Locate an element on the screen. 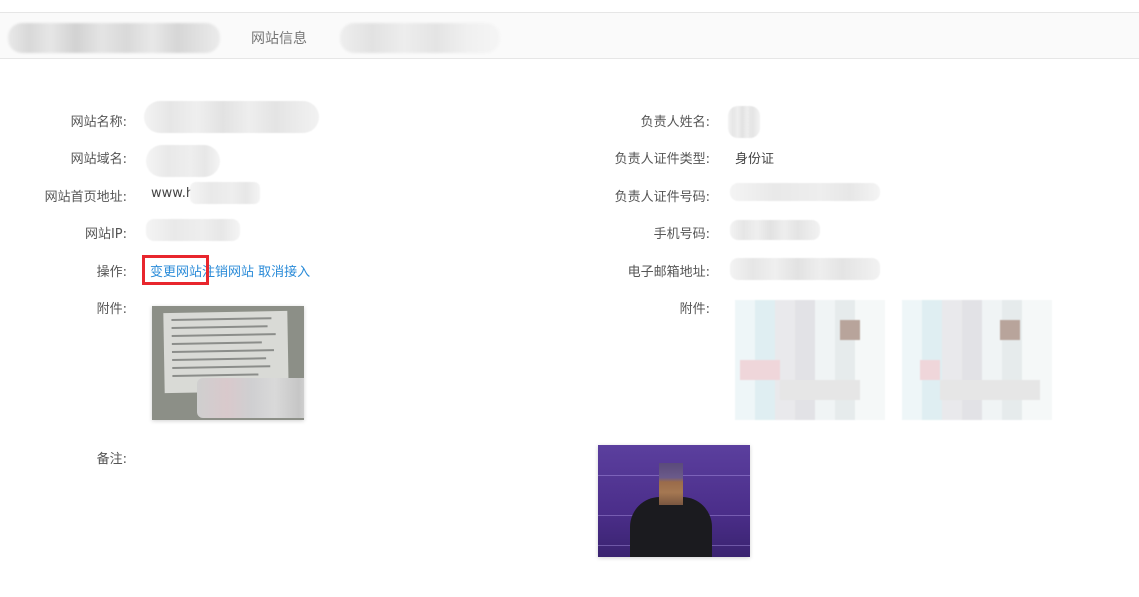 This screenshot has height=597, width=1139. site-domain-value-redacted is located at coordinates (183, 161).